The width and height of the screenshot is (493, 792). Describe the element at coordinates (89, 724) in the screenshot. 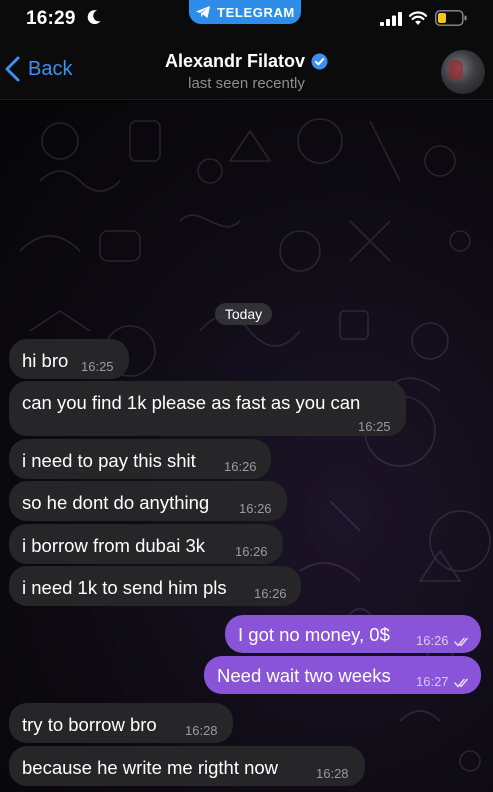

I see `message-text: try to borrow bro` at that location.